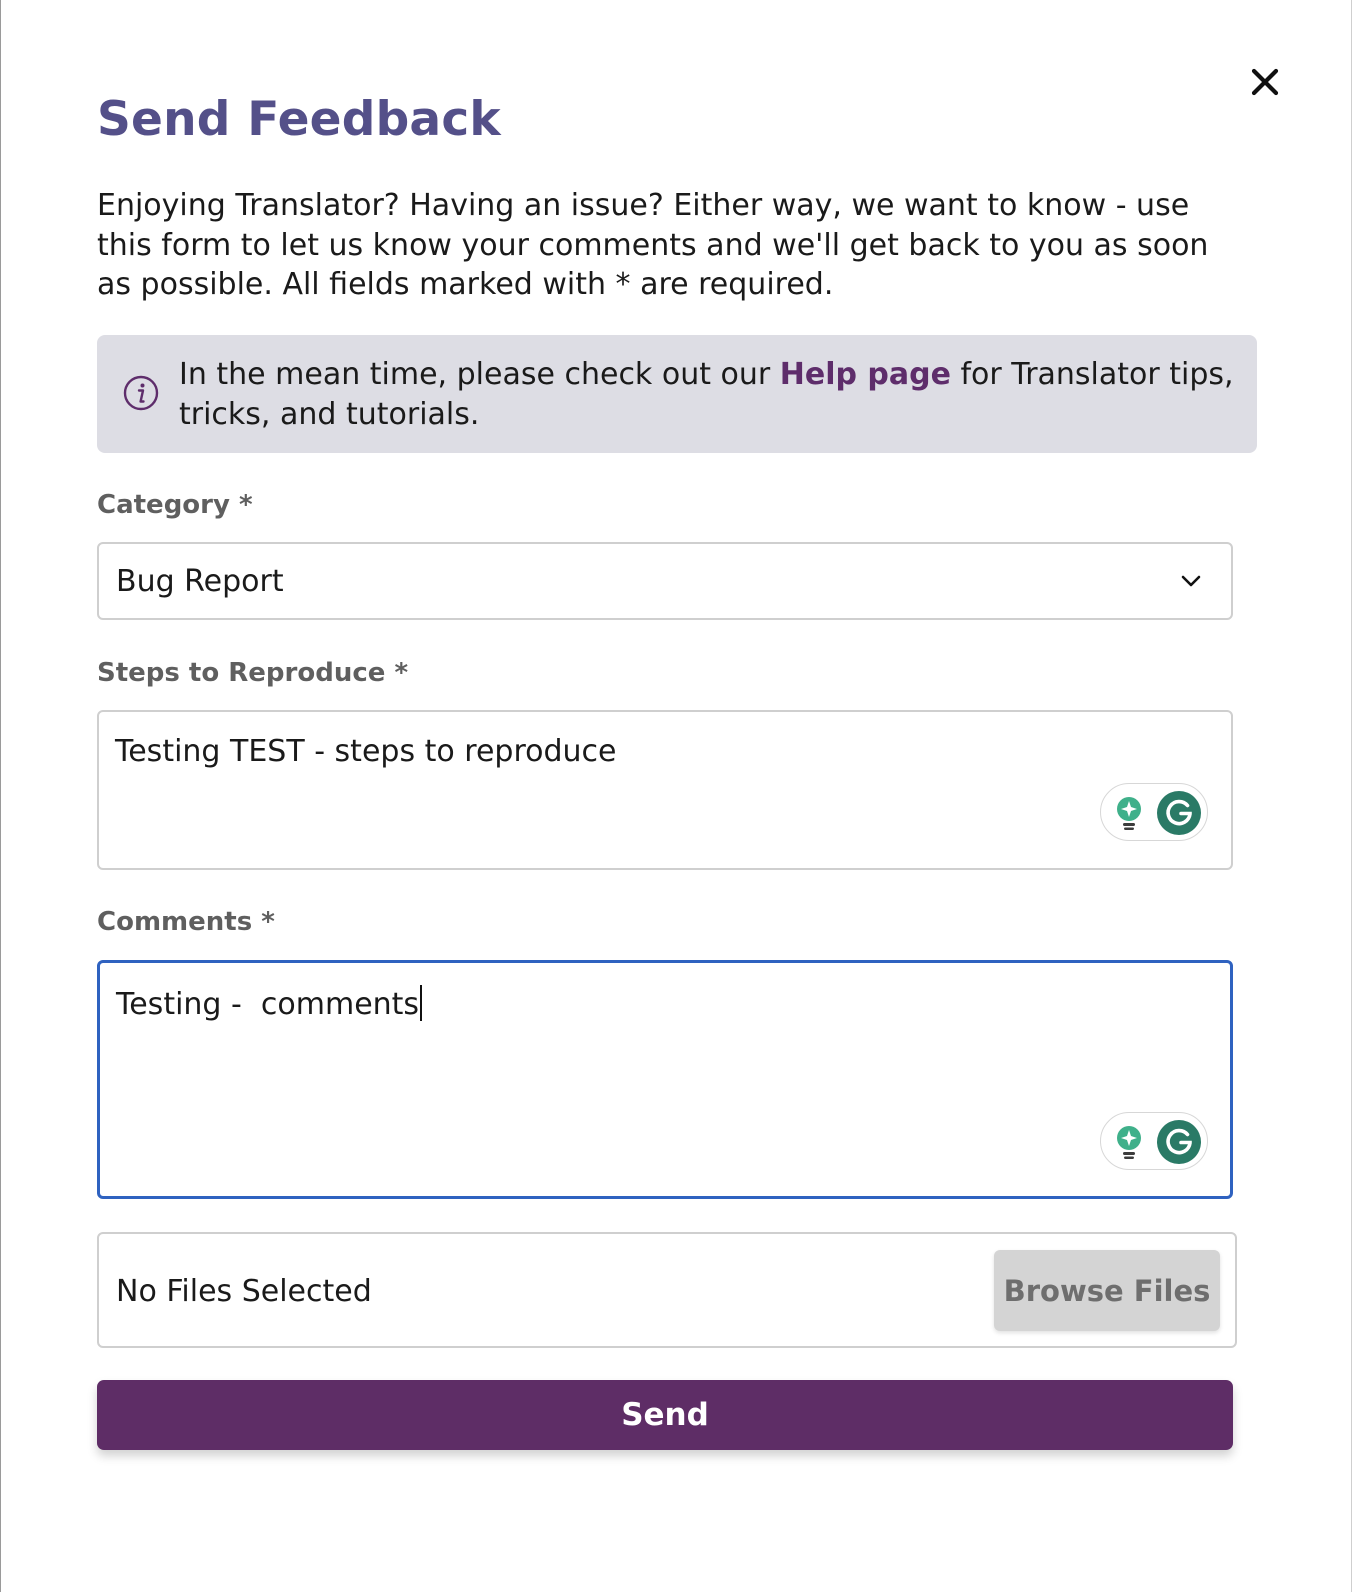 Image resolution: width=1372 pixels, height=1592 pixels. What do you see at coordinates (865, 374) in the screenshot?
I see `help-page-link: Help page` at bounding box center [865, 374].